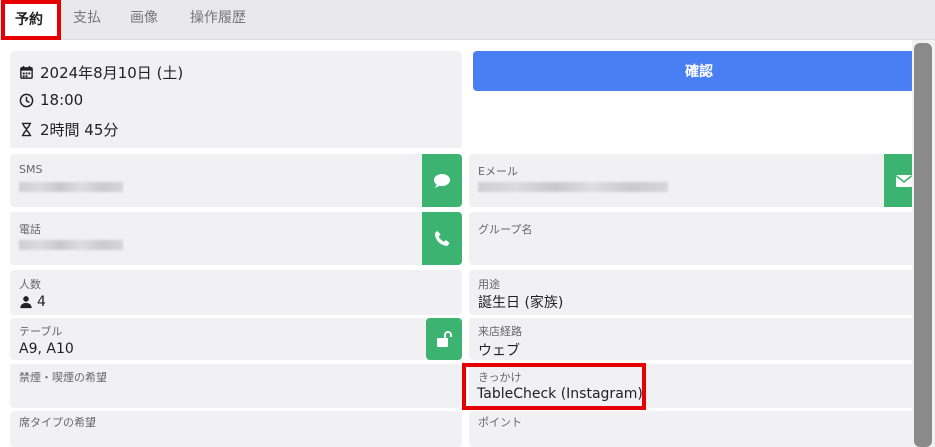 The height and width of the screenshot is (447, 935). Describe the element at coordinates (87, 20) in the screenshot. I see `tab-payment: 支払` at that location.